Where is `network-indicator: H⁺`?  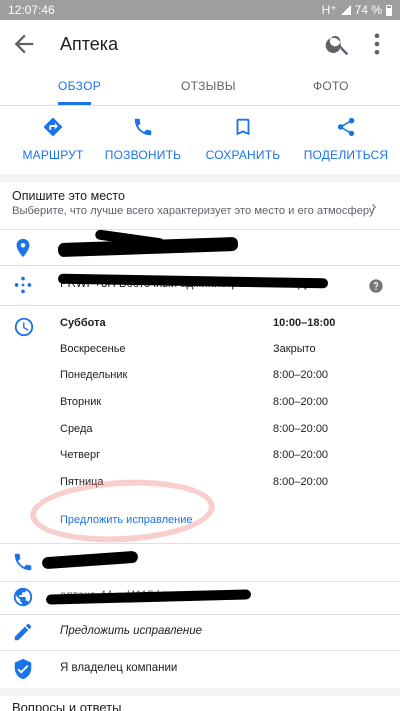 network-indicator: H⁺ is located at coordinates (329, 10).